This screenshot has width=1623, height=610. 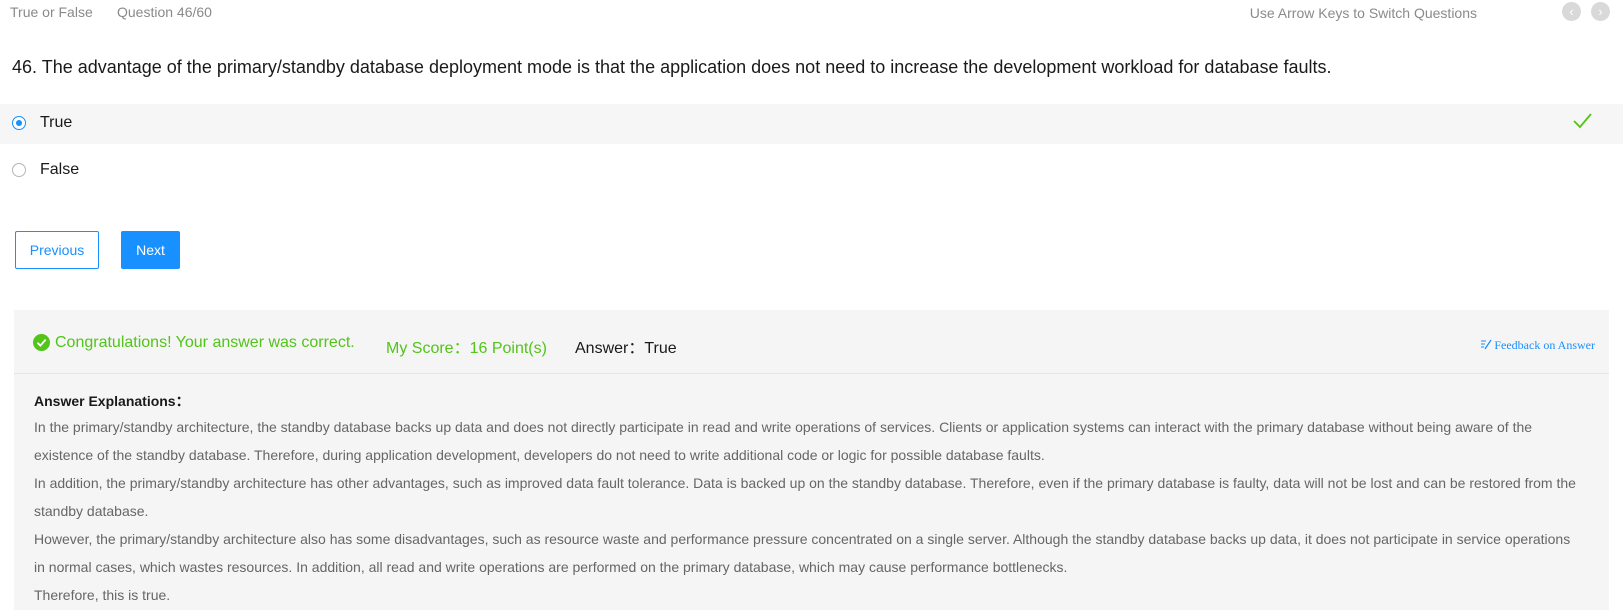 What do you see at coordinates (1363, 13) in the screenshot?
I see `keyboard-hint: Use Arrow Keys to Switch Questions` at bounding box center [1363, 13].